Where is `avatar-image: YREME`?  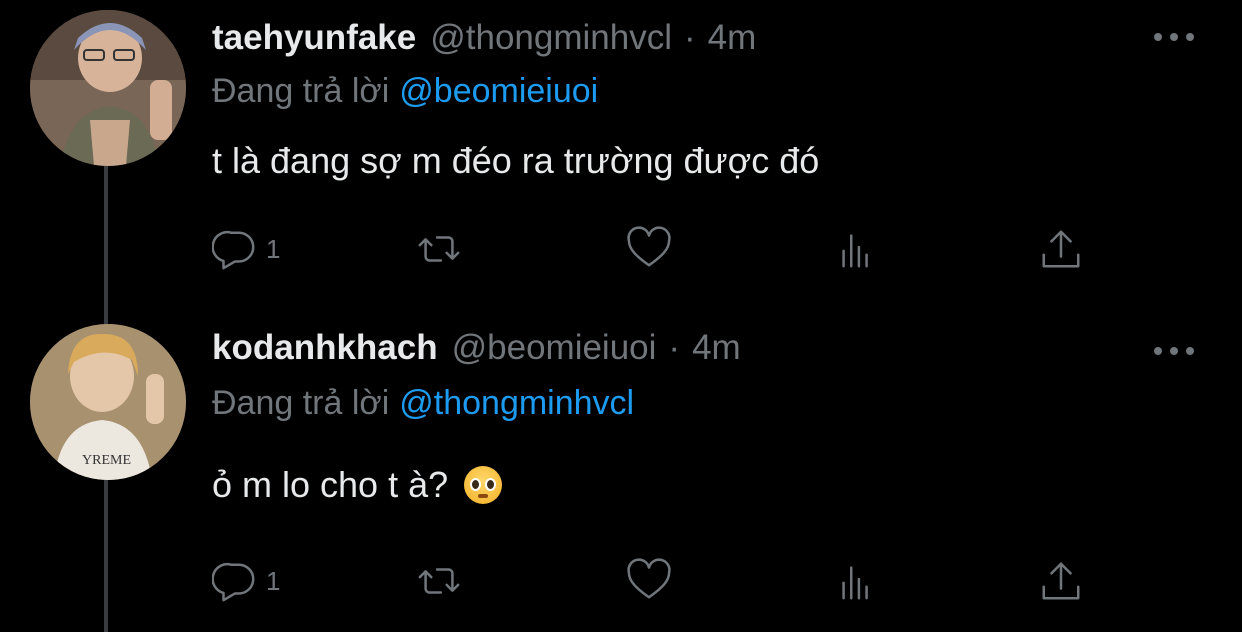 avatar-image: YREME is located at coordinates (108, 402).